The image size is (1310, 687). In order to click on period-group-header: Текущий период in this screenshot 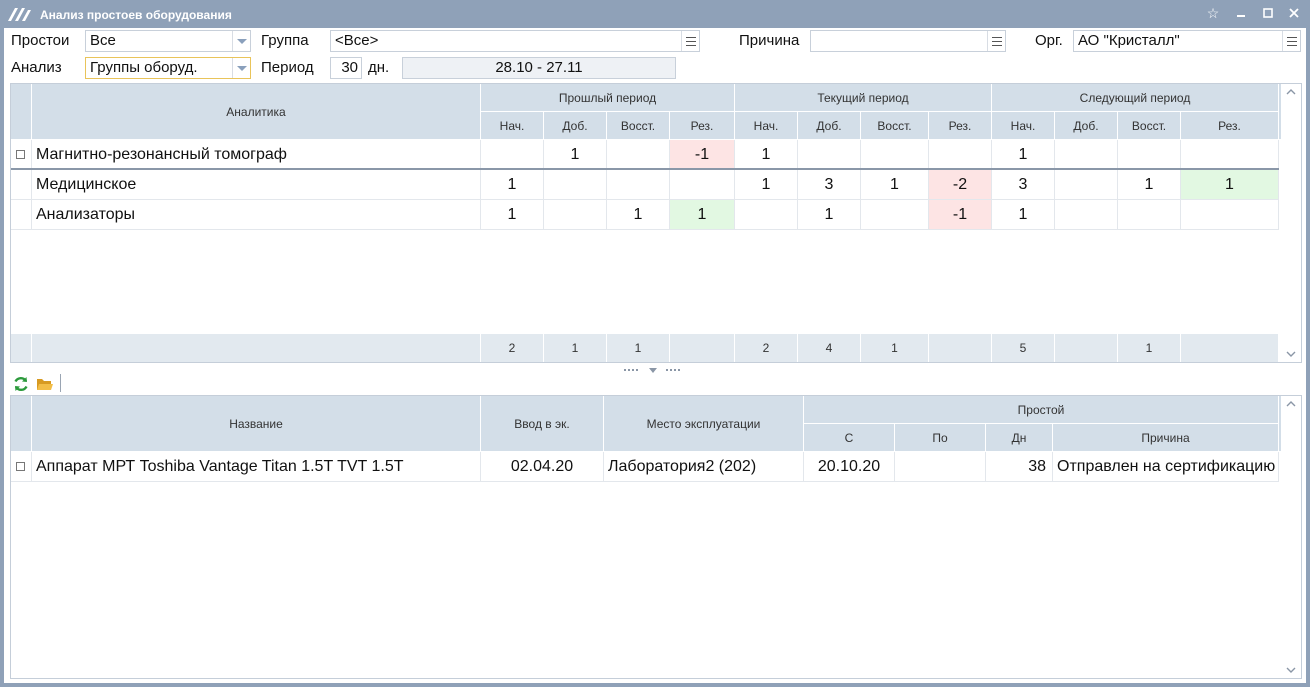, I will do `click(863, 98)`.